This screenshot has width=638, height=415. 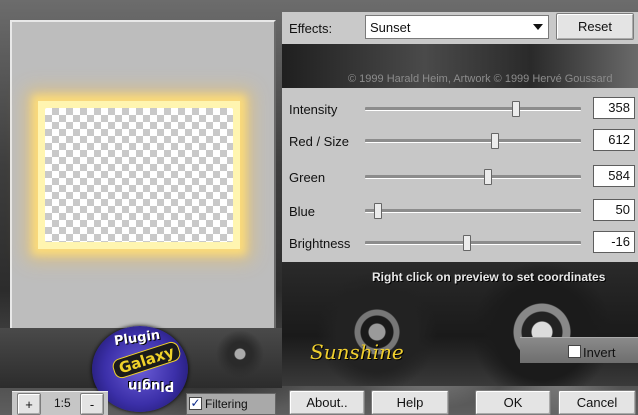 I want to click on slider-label: Brightness, so click(x=320, y=243).